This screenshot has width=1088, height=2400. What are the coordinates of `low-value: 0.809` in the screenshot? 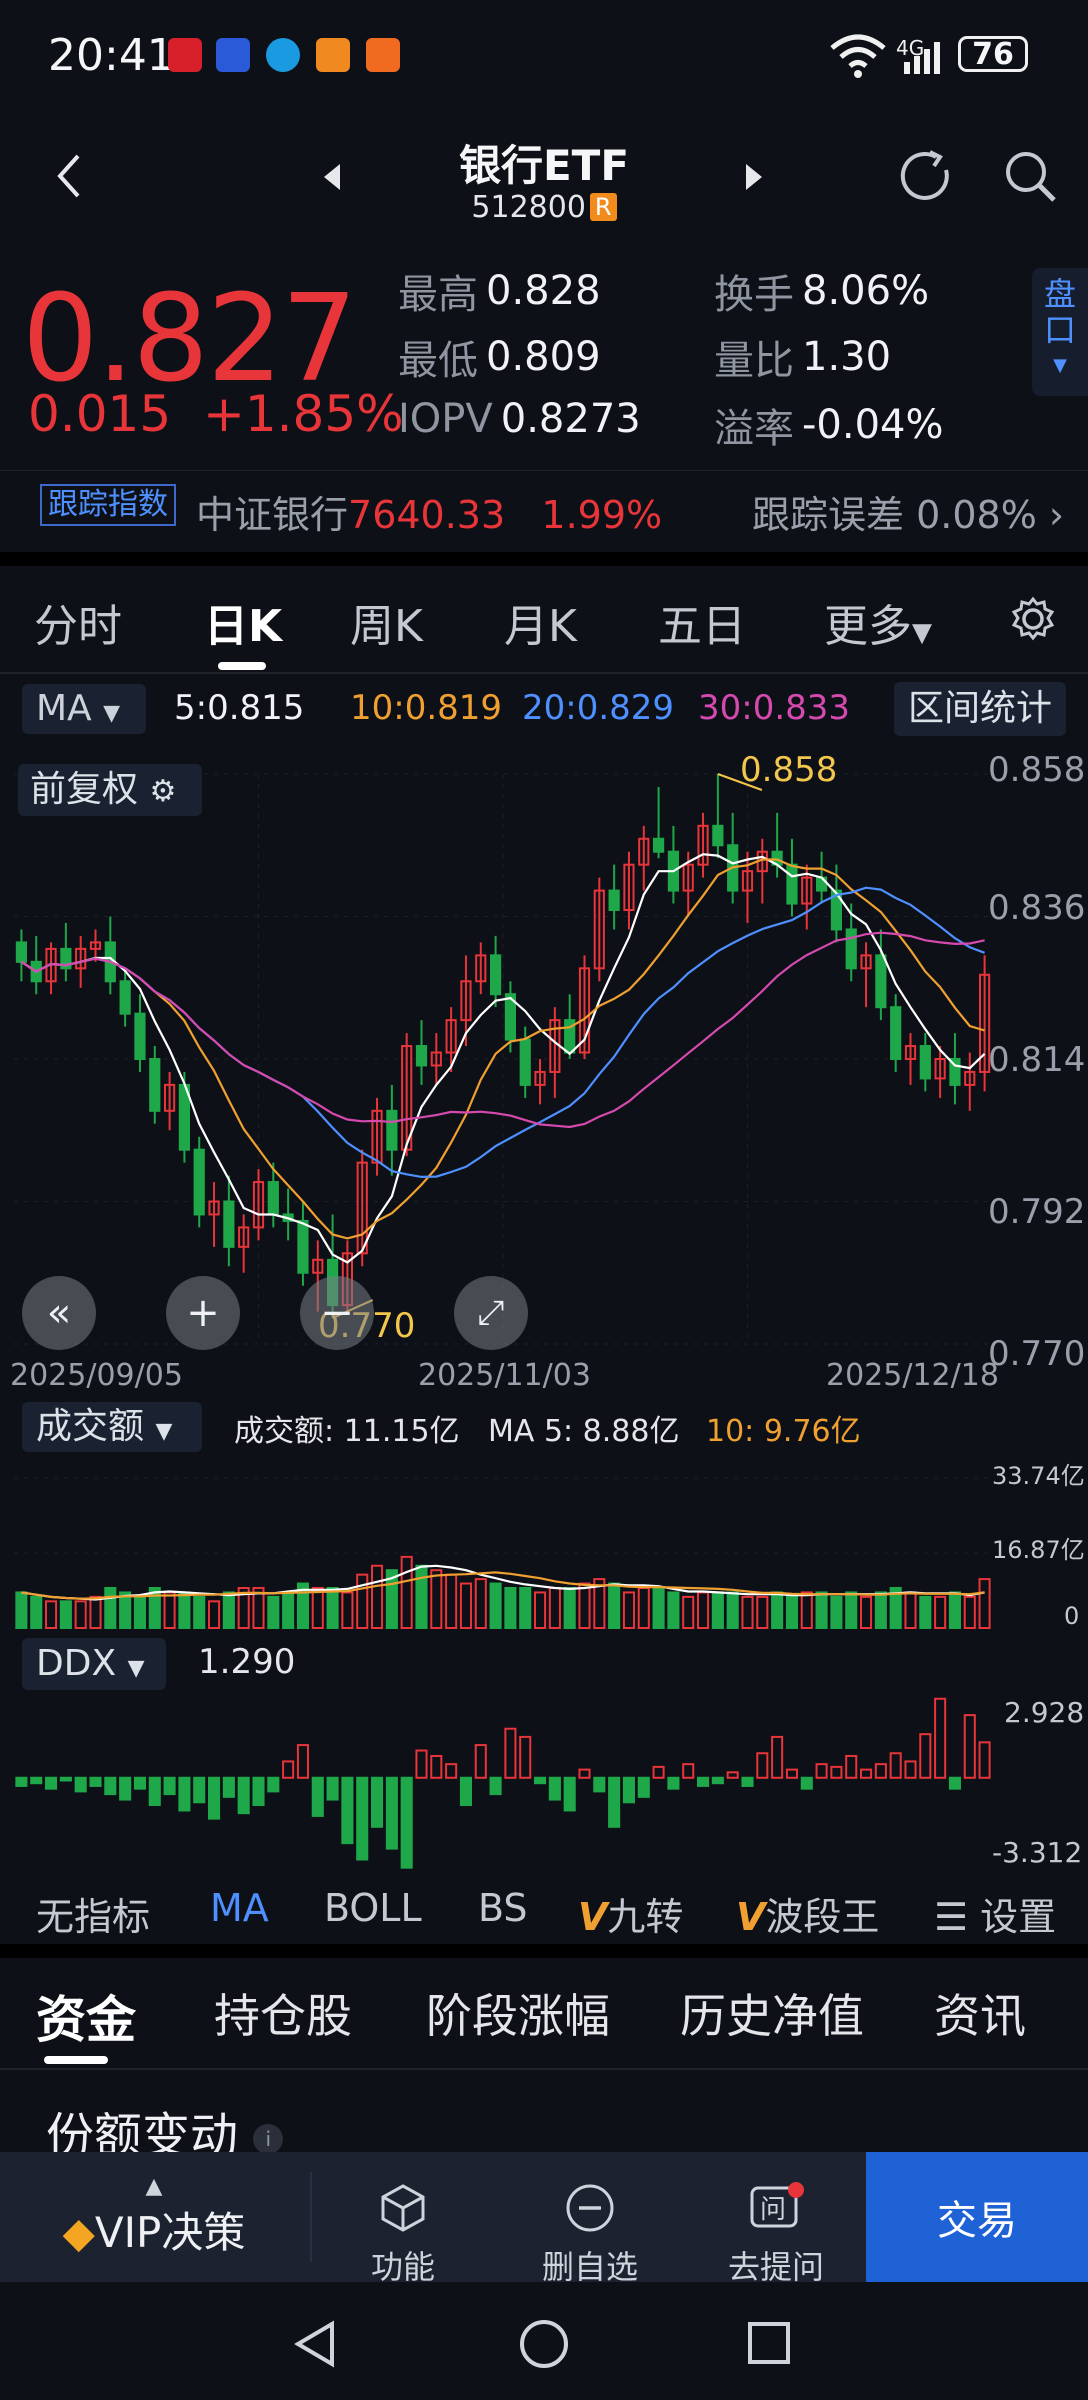 It's located at (543, 357).